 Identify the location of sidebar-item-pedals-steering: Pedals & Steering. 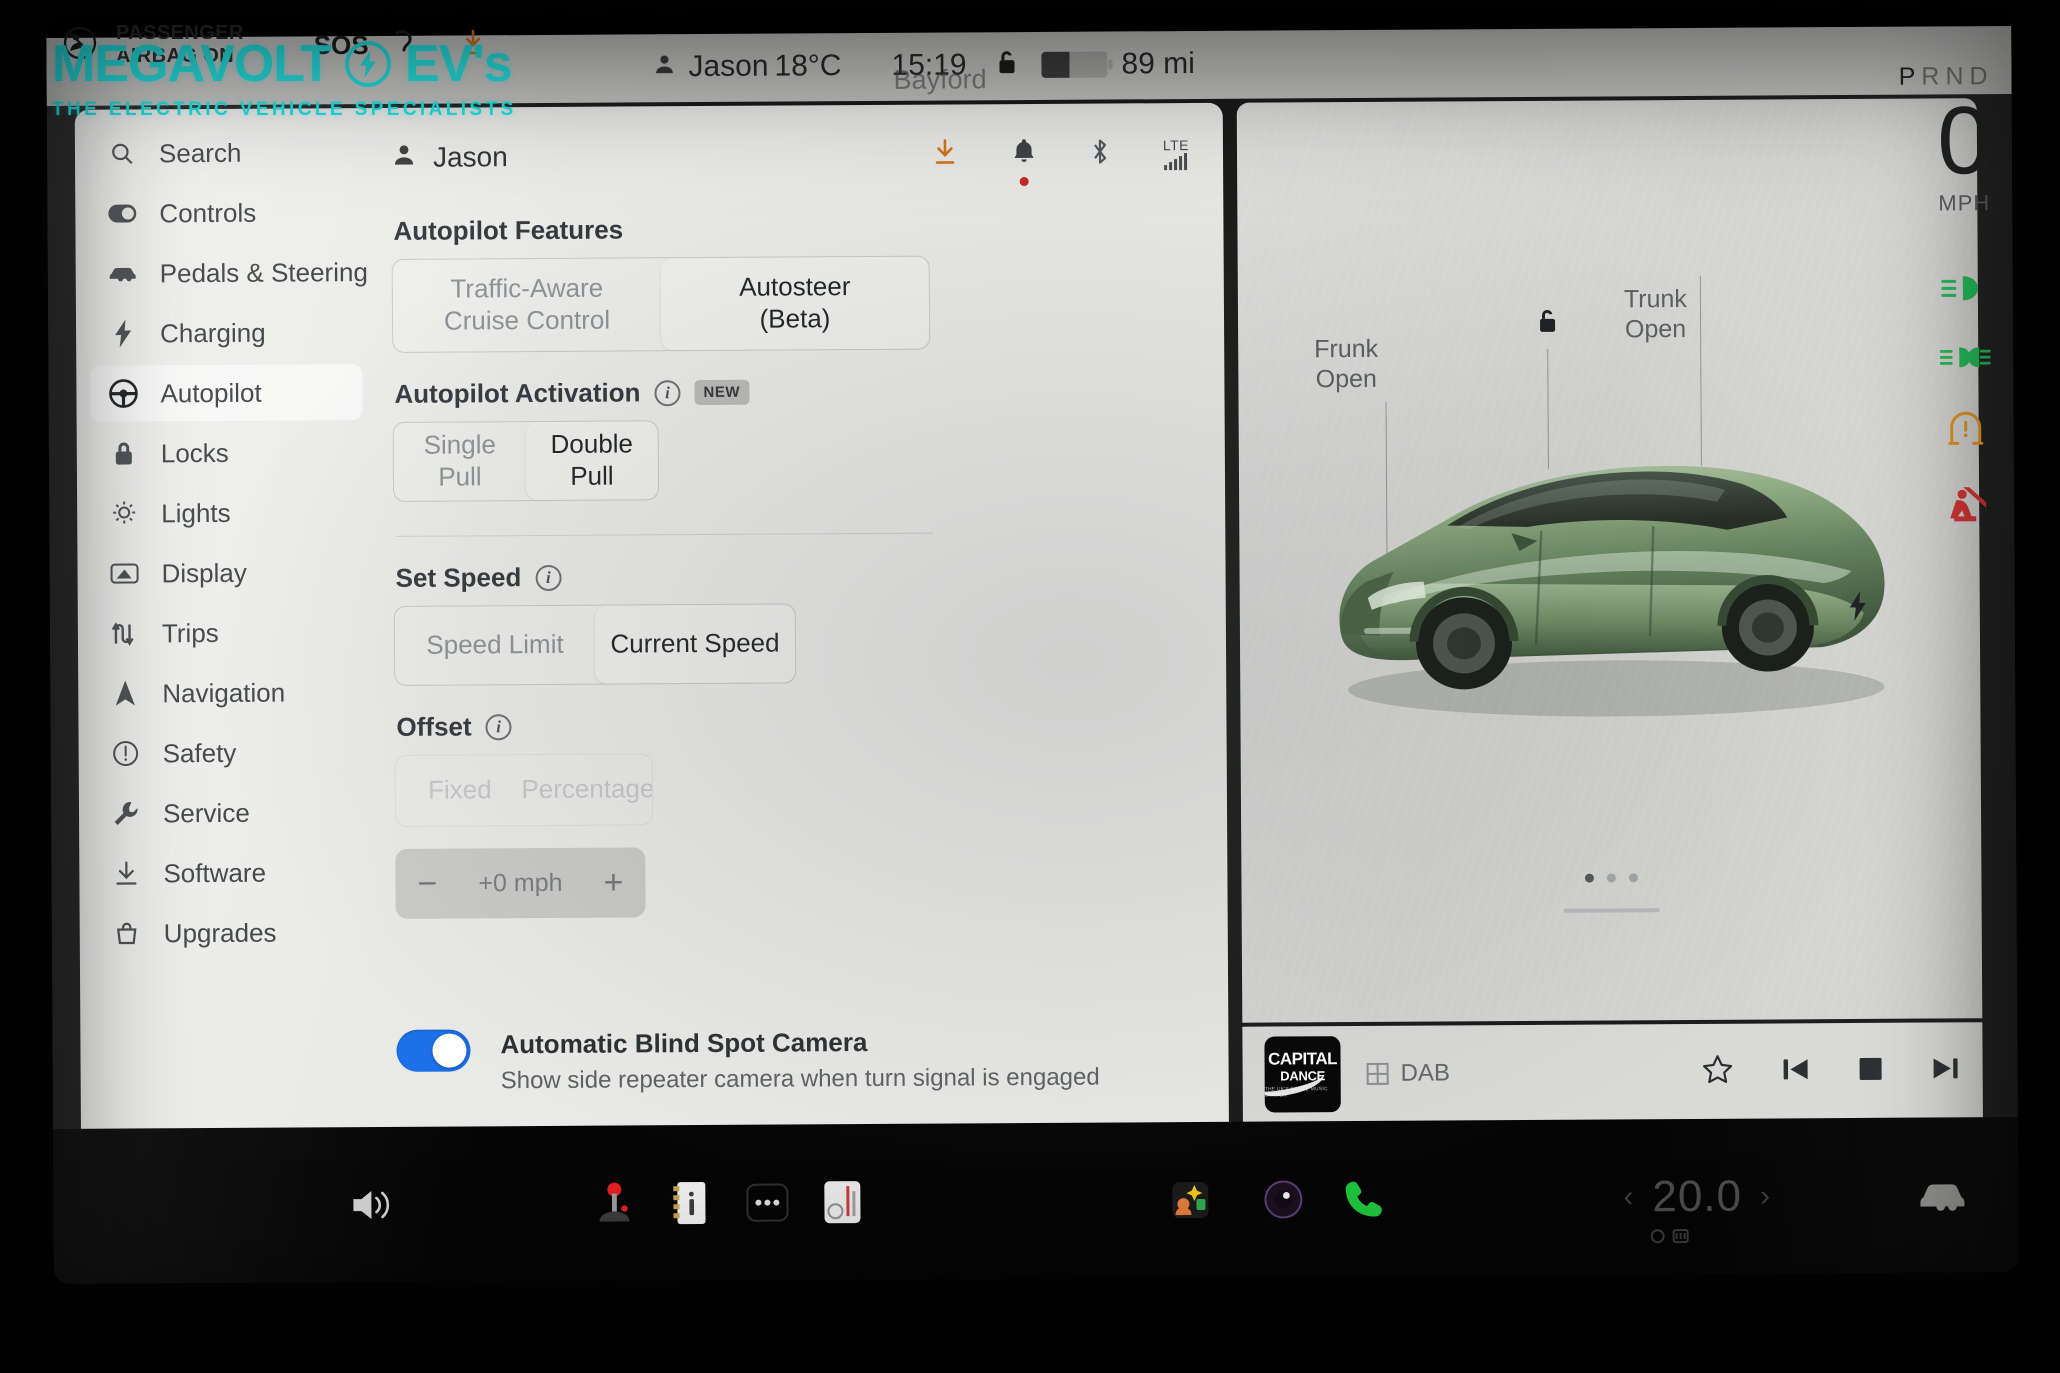
(229, 273).